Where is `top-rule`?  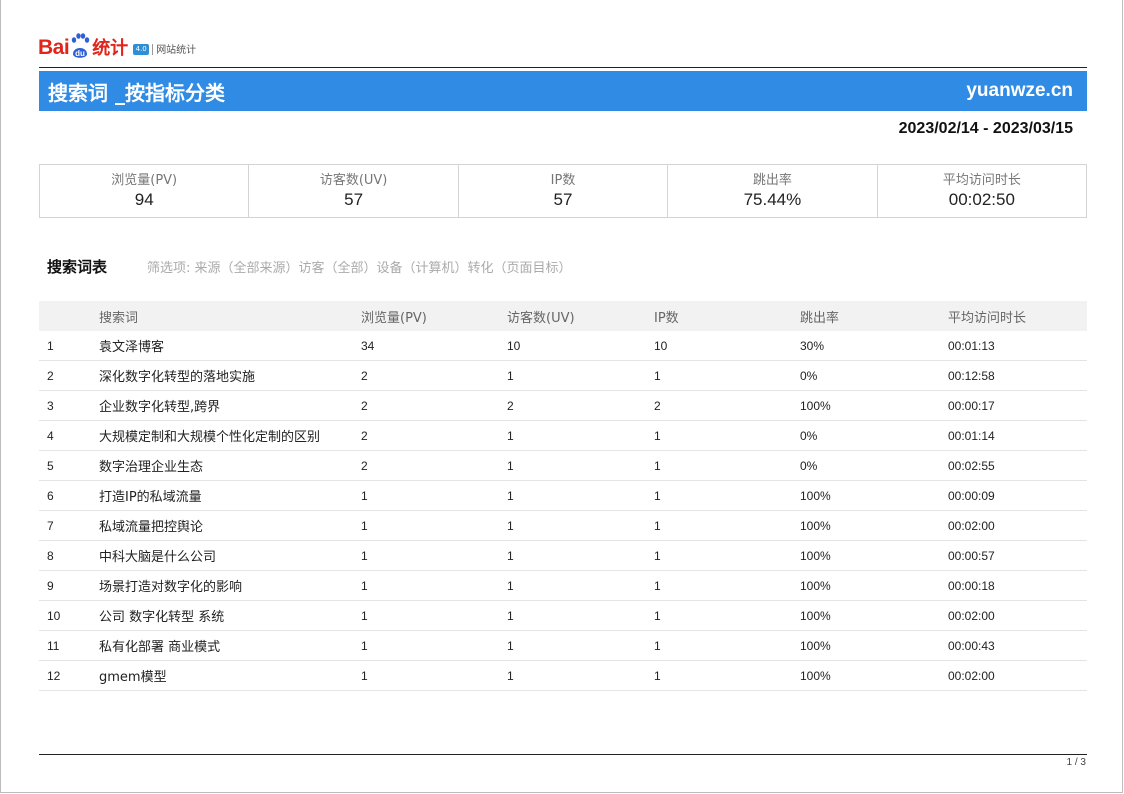
top-rule is located at coordinates (563, 67).